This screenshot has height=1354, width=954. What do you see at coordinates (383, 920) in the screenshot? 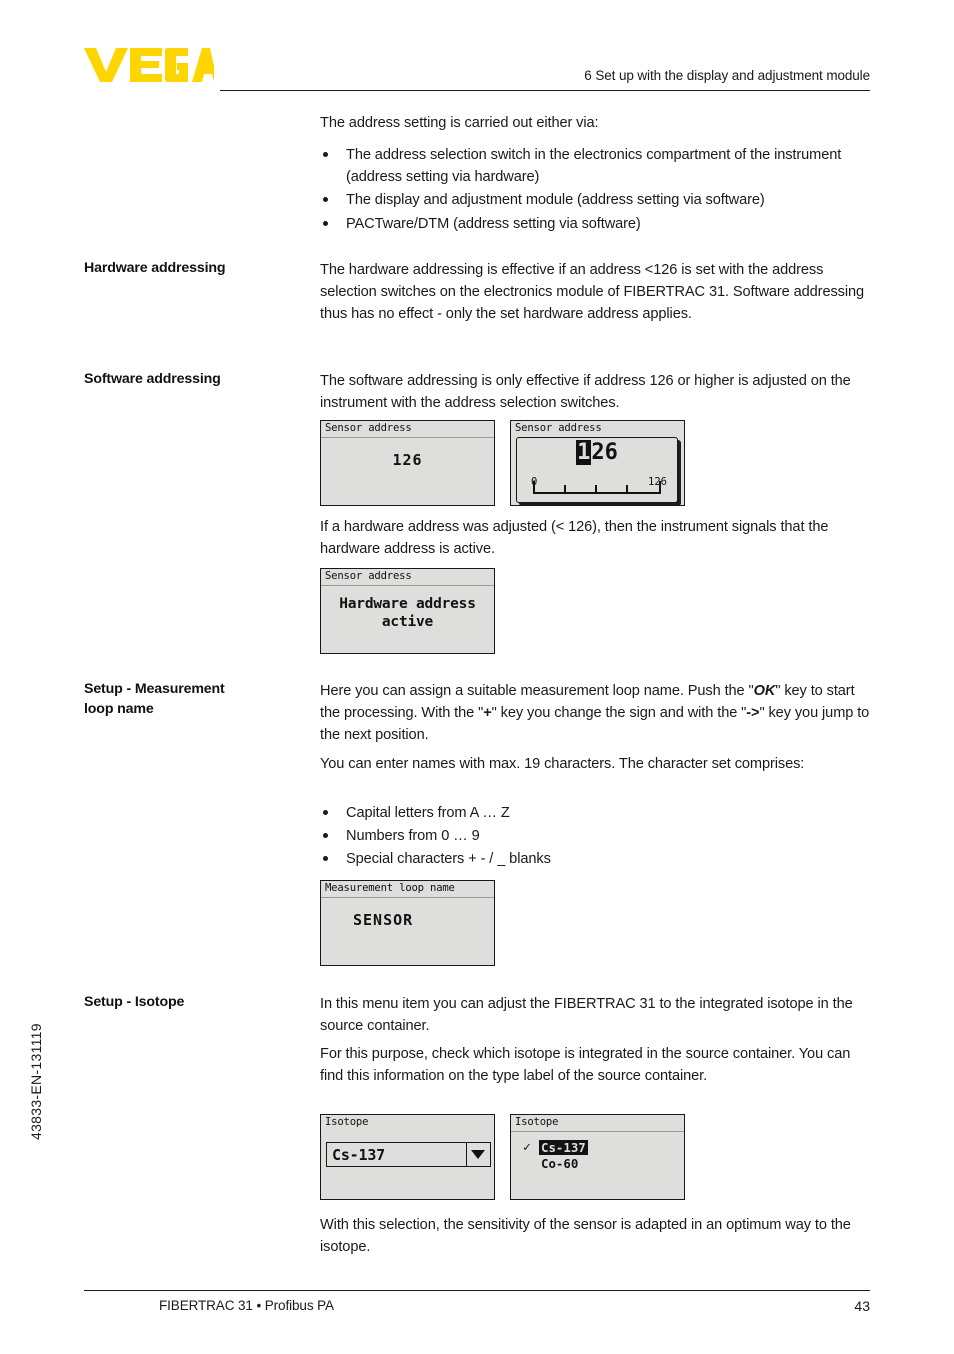
I see `display-value: SENSOR` at bounding box center [383, 920].